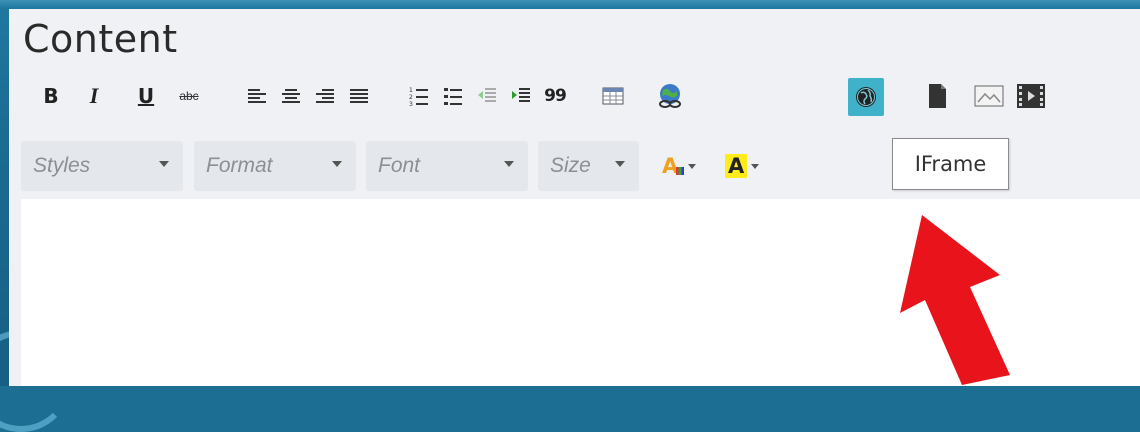 This screenshot has width=1140, height=432. What do you see at coordinates (581, 101) in the screenshot?
I see `formatting-toolbar: B I U abc 1 2 3 99` at bounding box center [581, 101].